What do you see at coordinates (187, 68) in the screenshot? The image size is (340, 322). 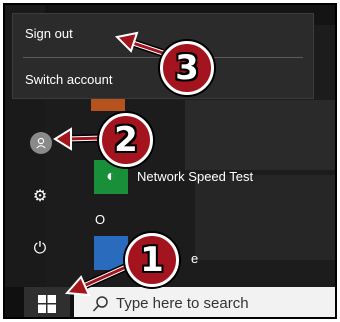 I see `callout-badge-3: 3` at bounding box center [187, 68].